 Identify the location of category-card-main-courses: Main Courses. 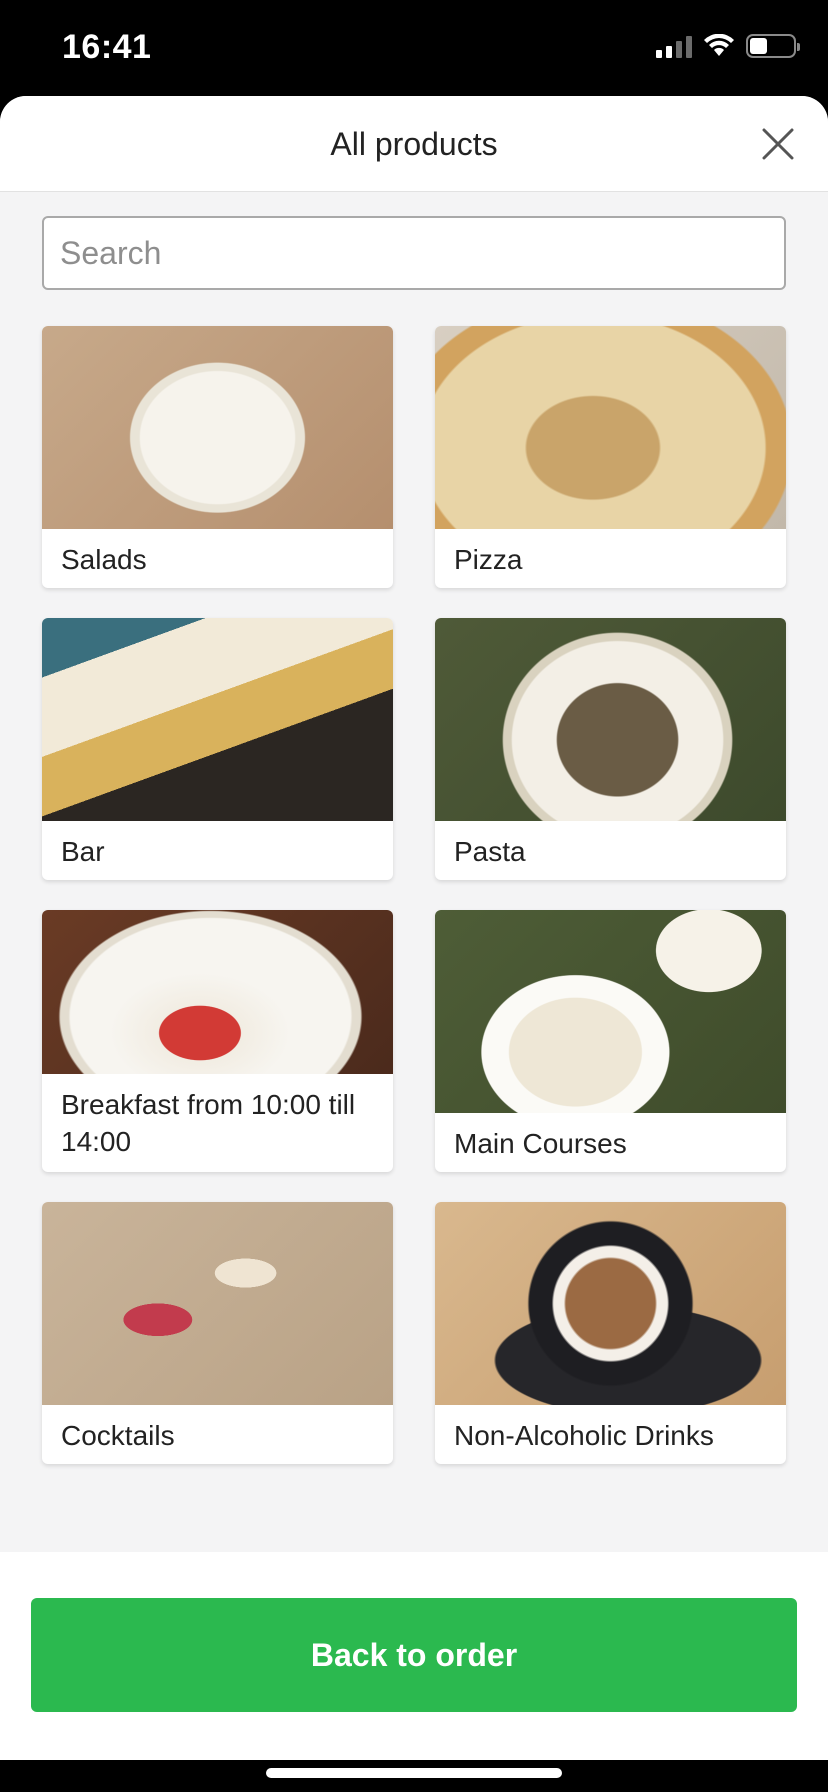
(610, 1041).